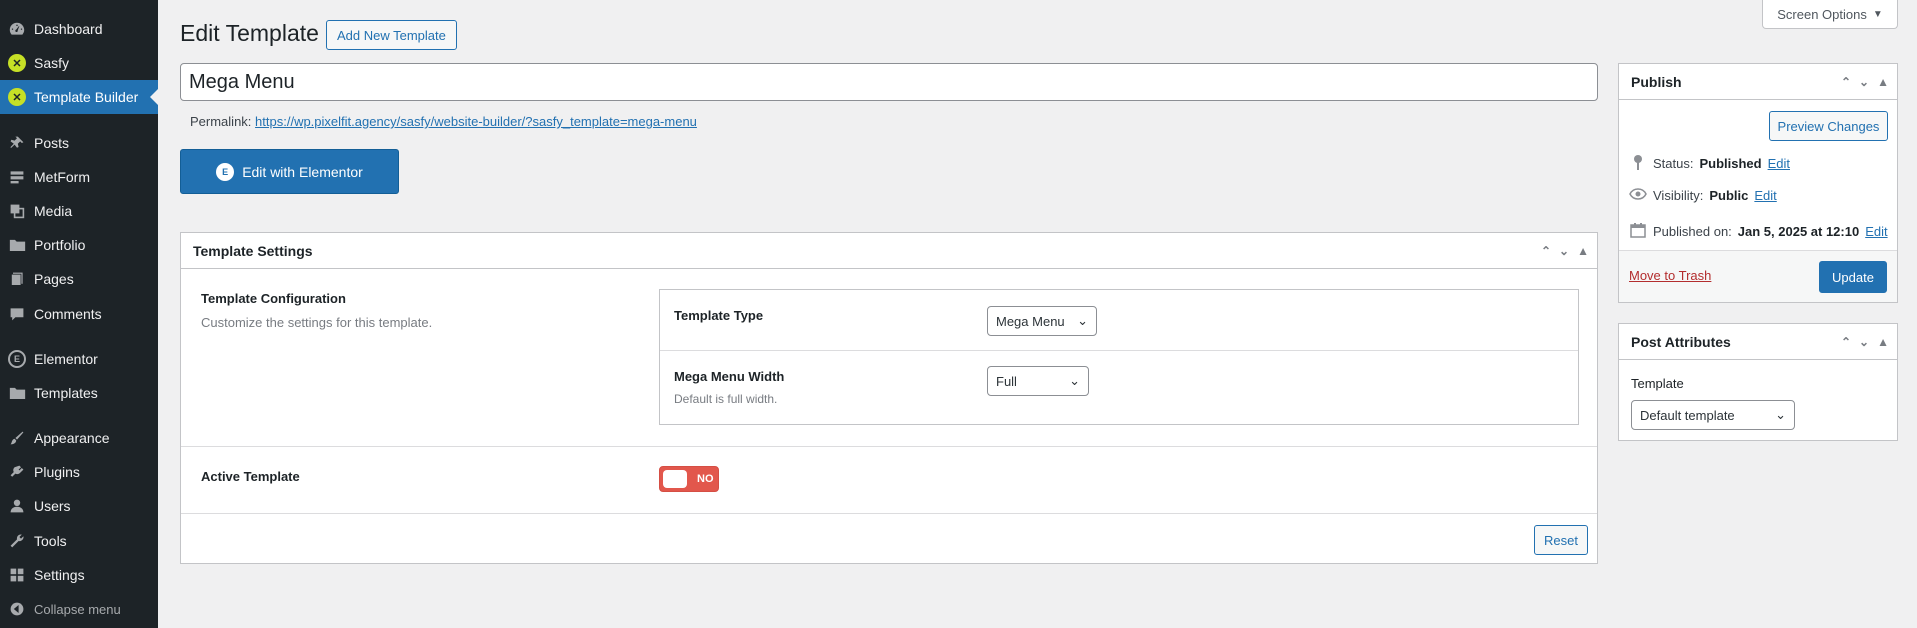 This screenshot has height=628, width=1917. What do you see at coordinates (54, 279) in the screenshot?
I see `sidebar-item-label: Pages` at bounding box center [54, 279].